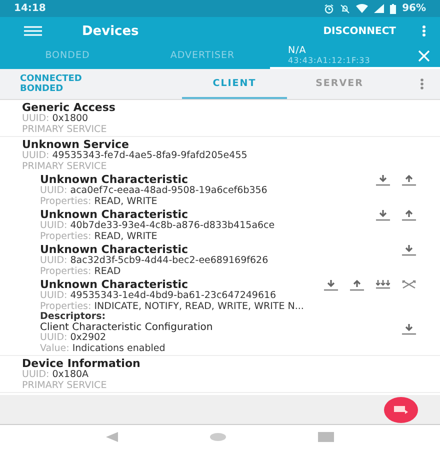 The width and height of the screenshot is (440, 449). I want to click on descriptors-heading: Descriptors:, so click(73, 317).